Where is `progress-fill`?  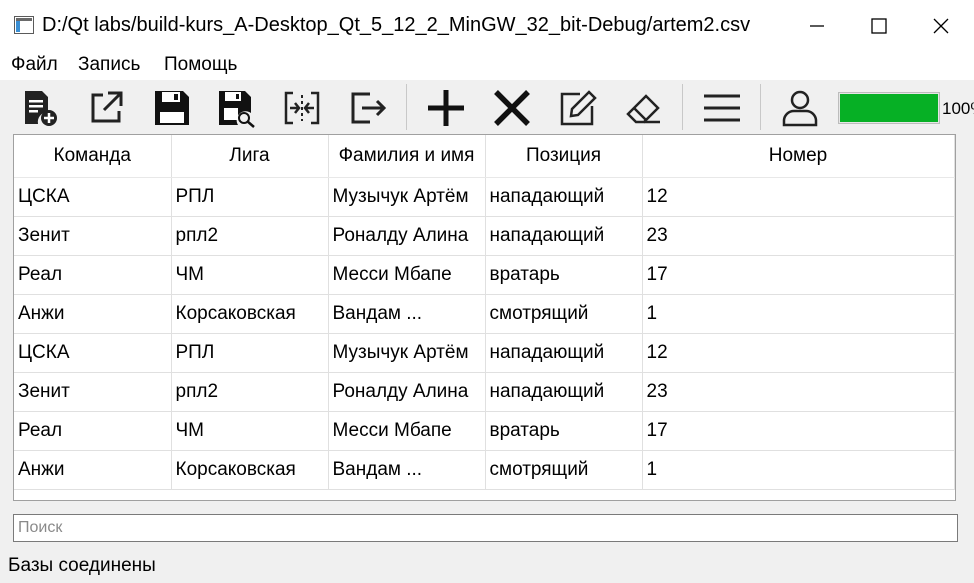
progress-fill is located at coordinates (889, 108).